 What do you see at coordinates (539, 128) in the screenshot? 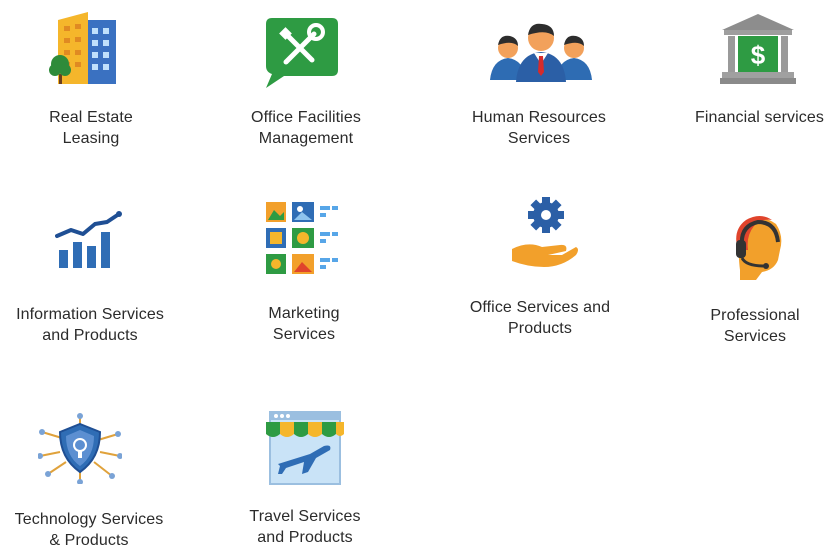
I see `tile-label: Human Resources Services` at bounding box center [539, 128].